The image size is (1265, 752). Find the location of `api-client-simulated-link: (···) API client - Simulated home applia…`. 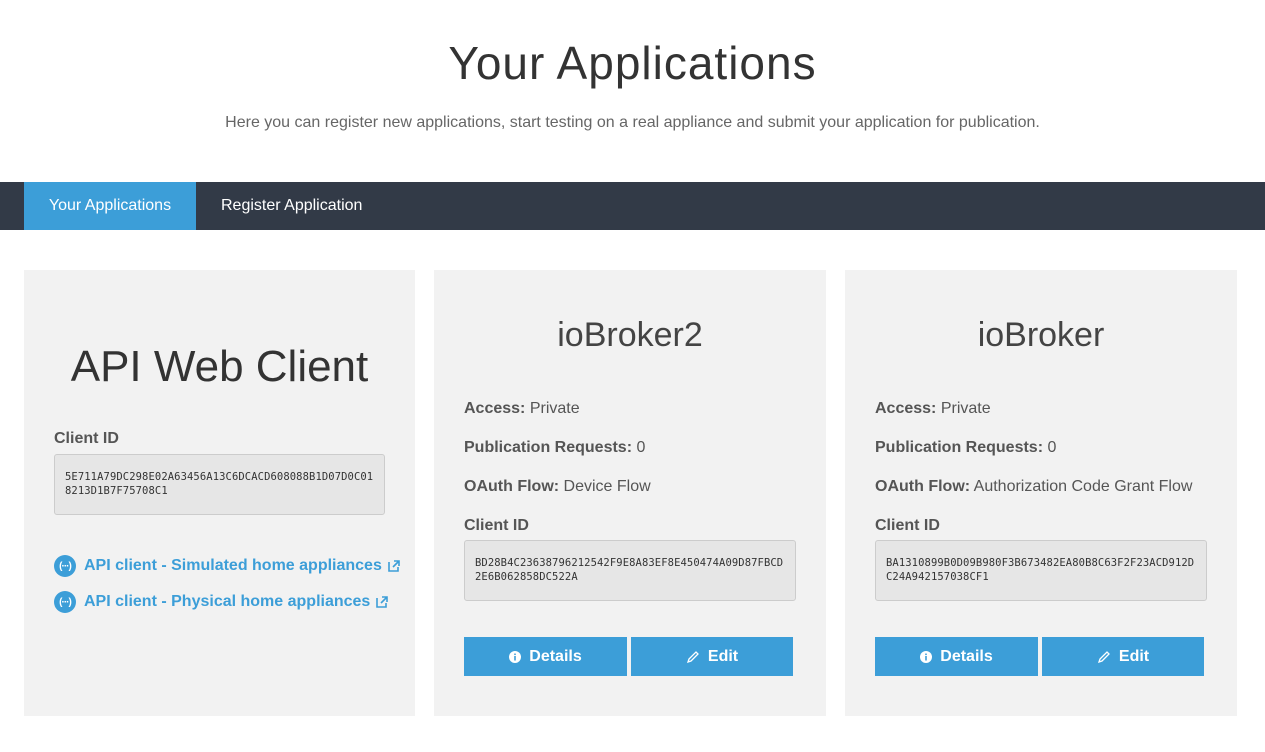

api-client-simulated-link: (···) API client - Simulated home applia… is located at coordinates (227, 566).